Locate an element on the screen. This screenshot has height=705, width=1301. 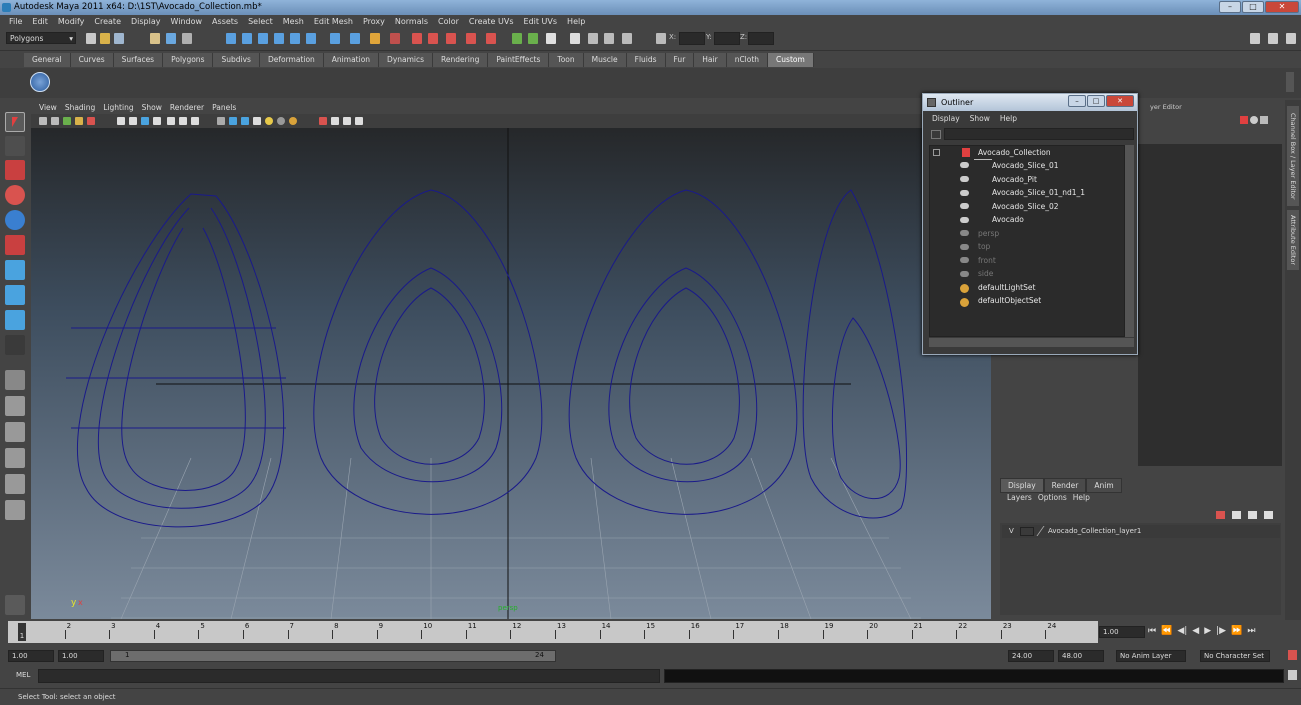
shelf-tab-muscle: Muscle is located at coordinates (605, 60).